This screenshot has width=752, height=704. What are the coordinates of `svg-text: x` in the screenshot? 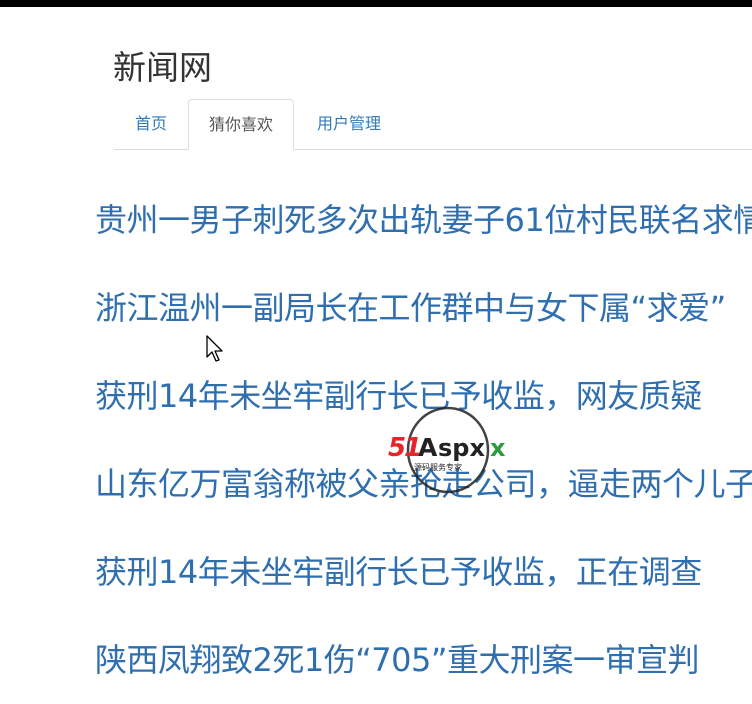 It's located at (498, 448).